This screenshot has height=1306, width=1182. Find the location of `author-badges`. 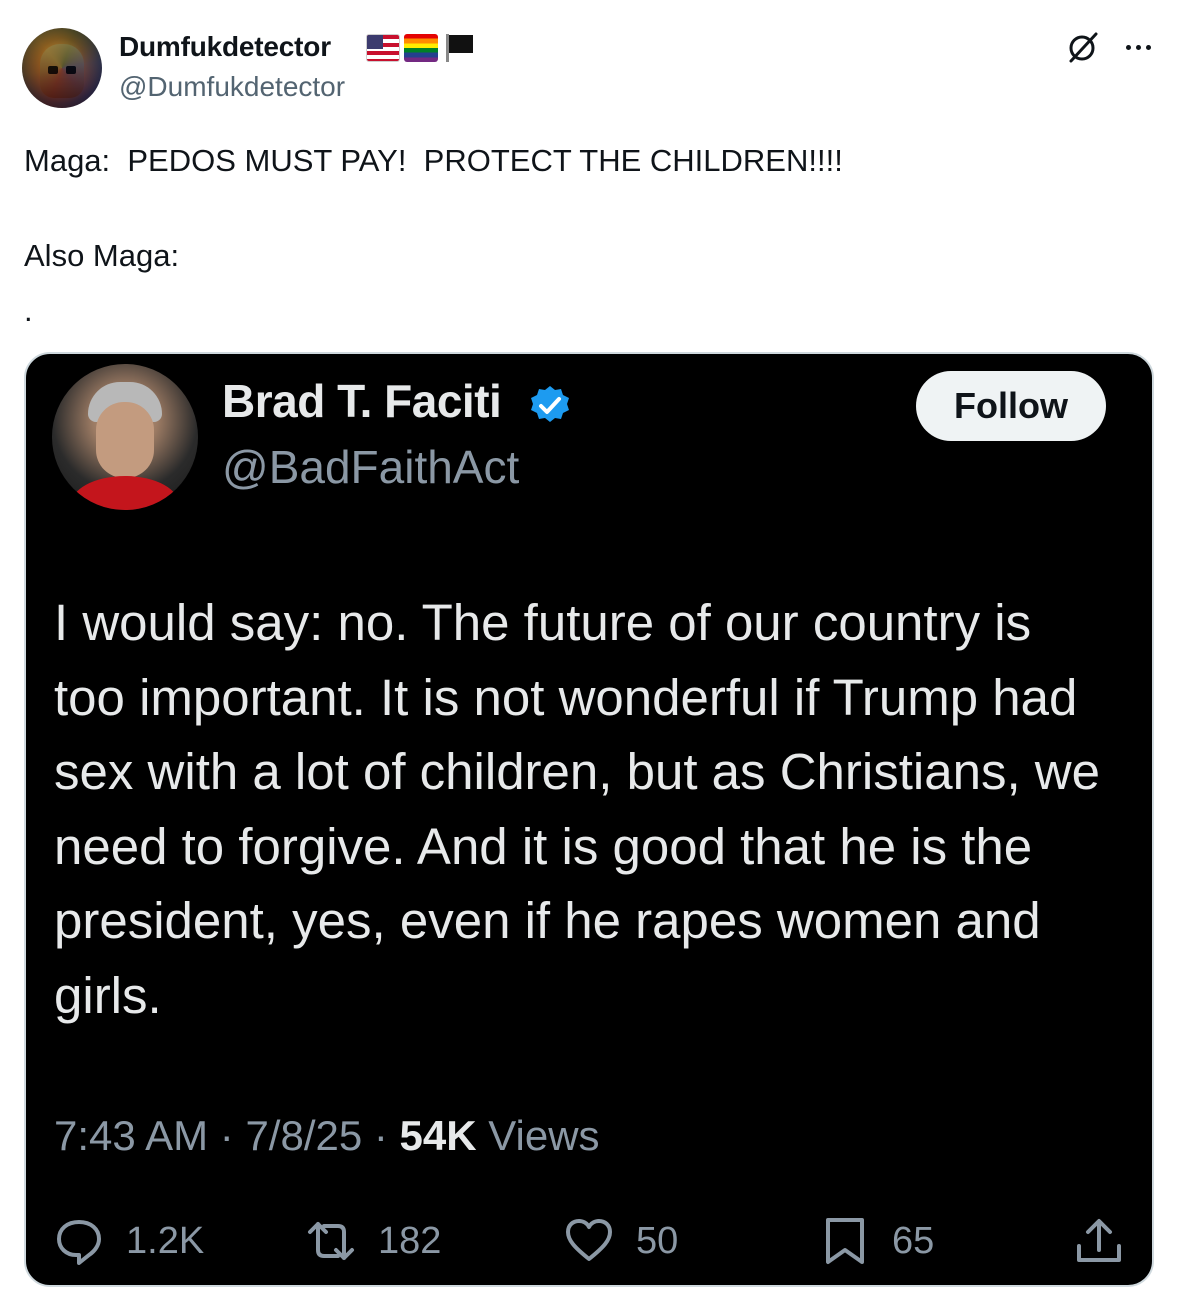

author-badges is located at coordinates (421, 48).